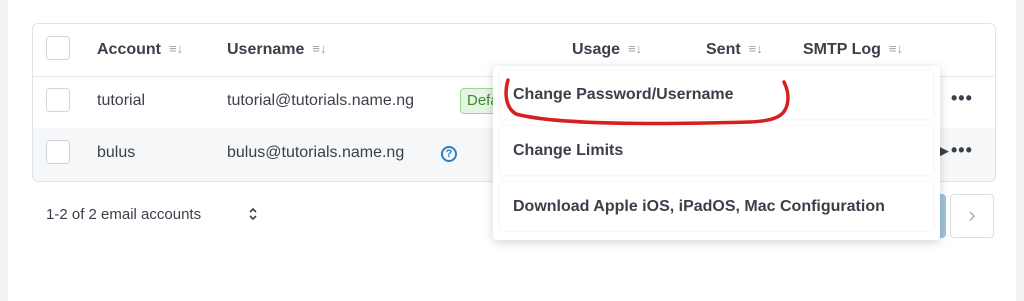 The height and width of the screenshot is (301, 1024). I want to click on account-cell: tutorial, so click(121, 100).